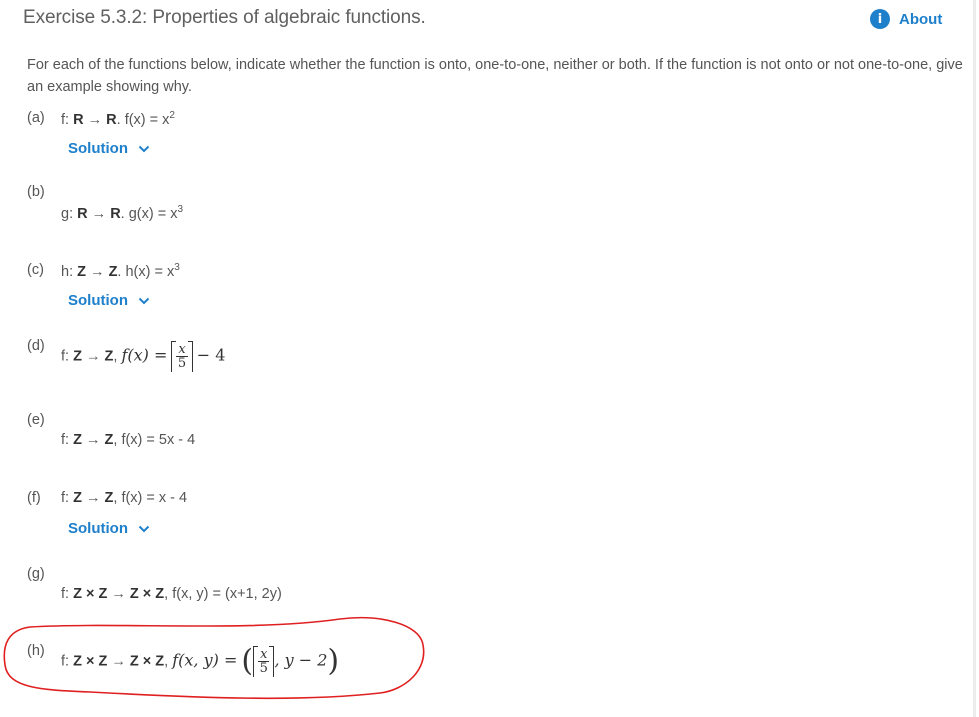 This screenshot has height=717, width=979. What do you see at coordinates (880, 19) in the screenshot?
I see `info-icon: i` at bounding box center [880, 19].